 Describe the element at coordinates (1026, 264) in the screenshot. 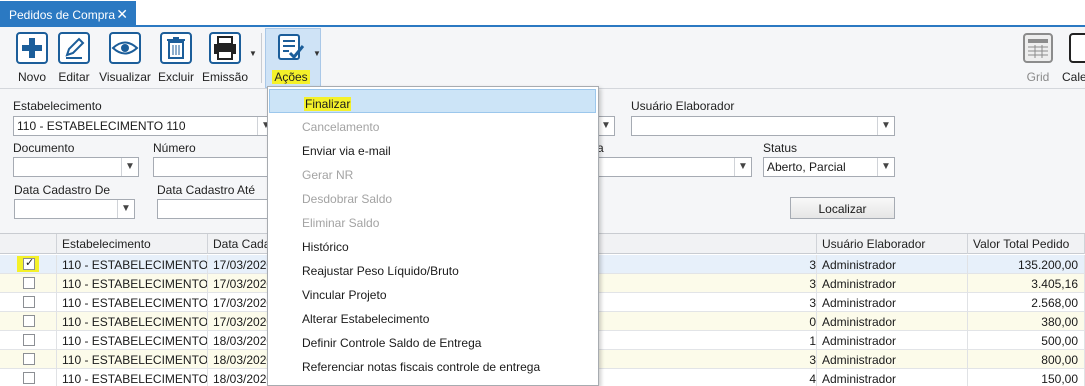

I see `cell-valor-total: 135.200,00` at that location.